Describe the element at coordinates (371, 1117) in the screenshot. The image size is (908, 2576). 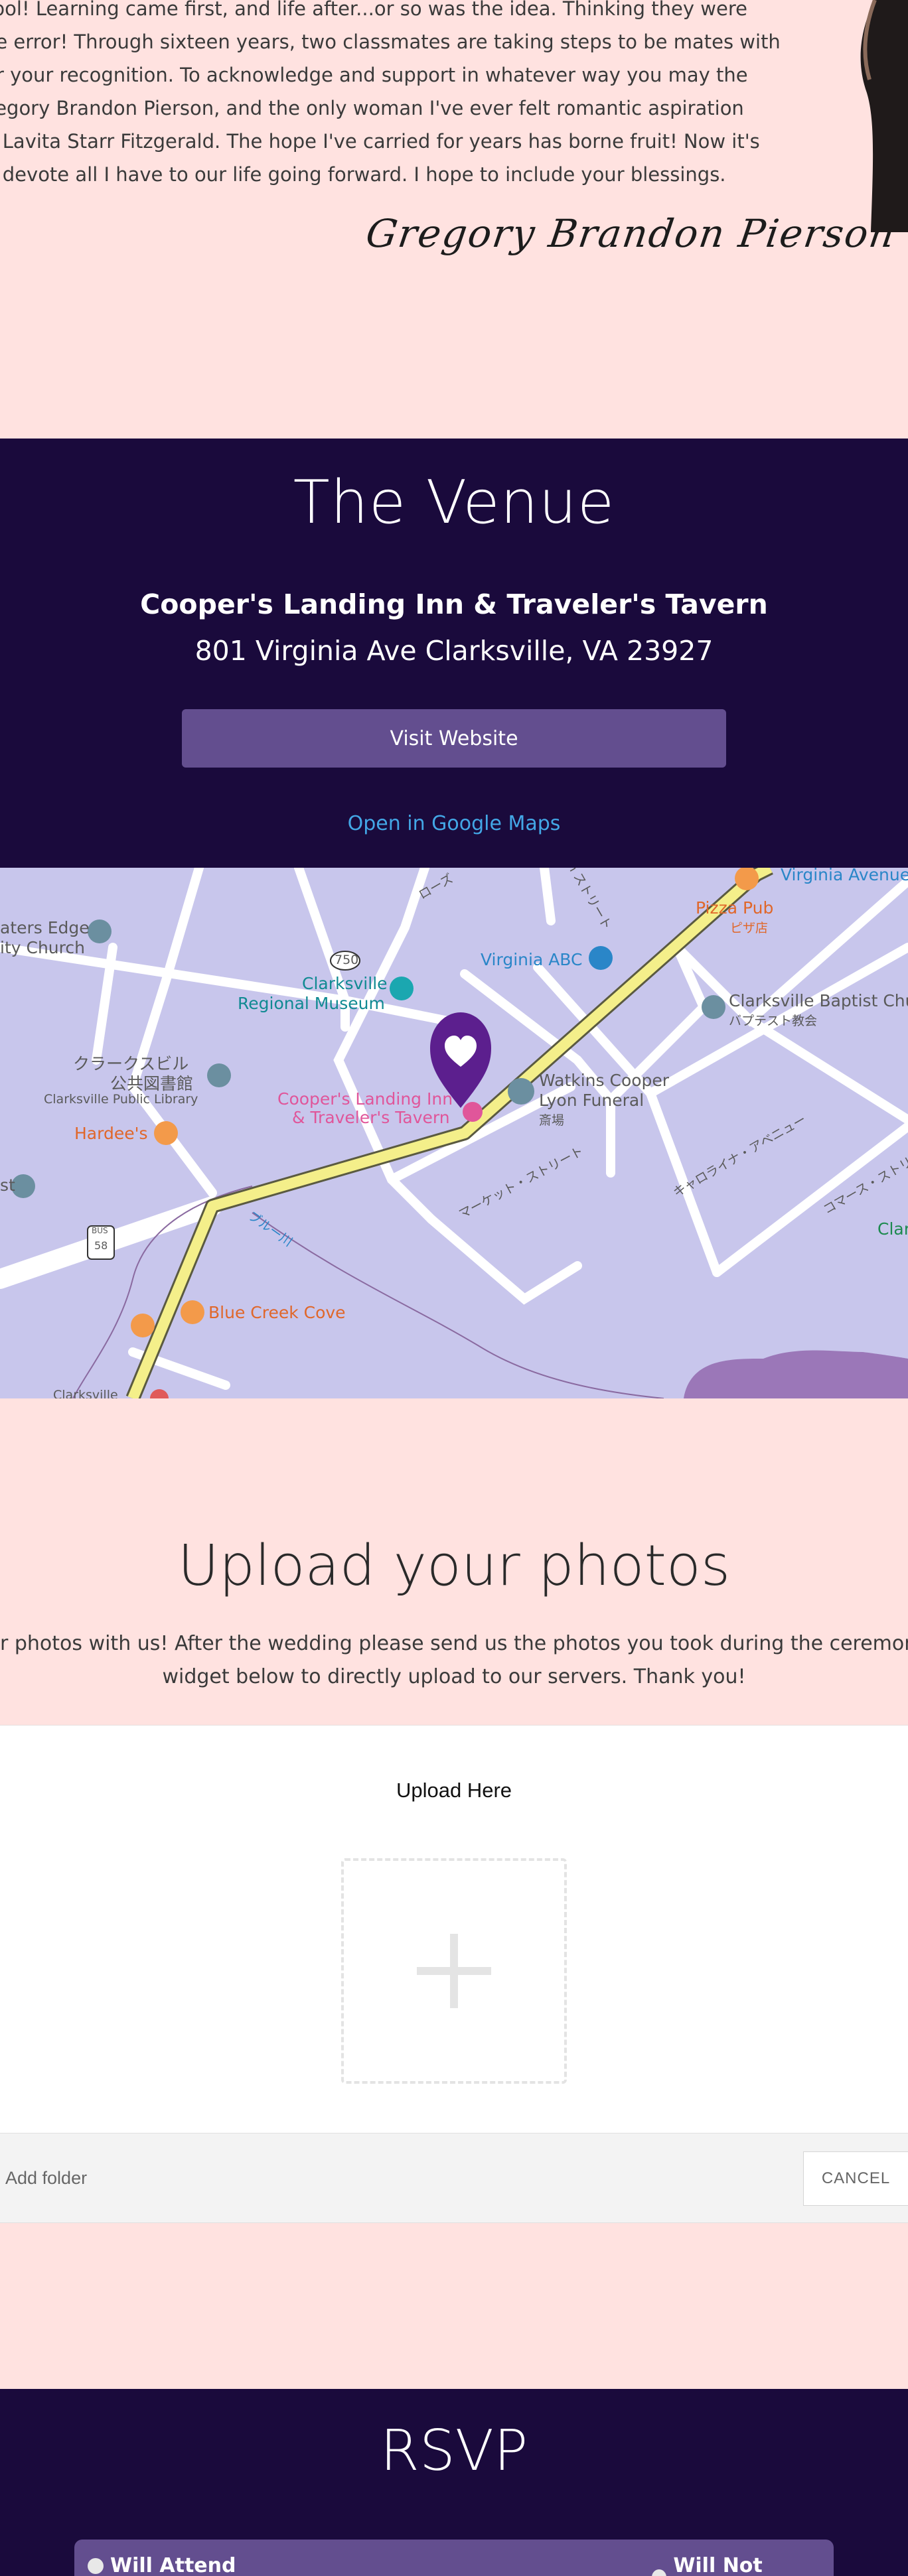
I see `map-label: & Traveler's Tavern` at that location.